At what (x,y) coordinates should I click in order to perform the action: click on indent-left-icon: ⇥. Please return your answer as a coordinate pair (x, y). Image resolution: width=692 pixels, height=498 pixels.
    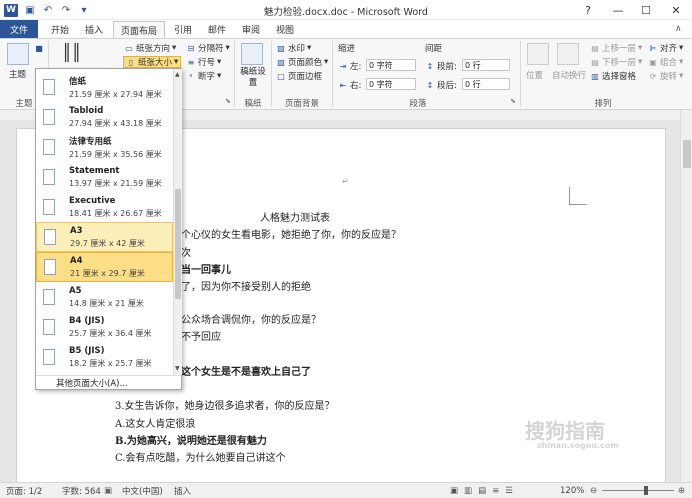
    Looking at the image, I should click on (343, 66).